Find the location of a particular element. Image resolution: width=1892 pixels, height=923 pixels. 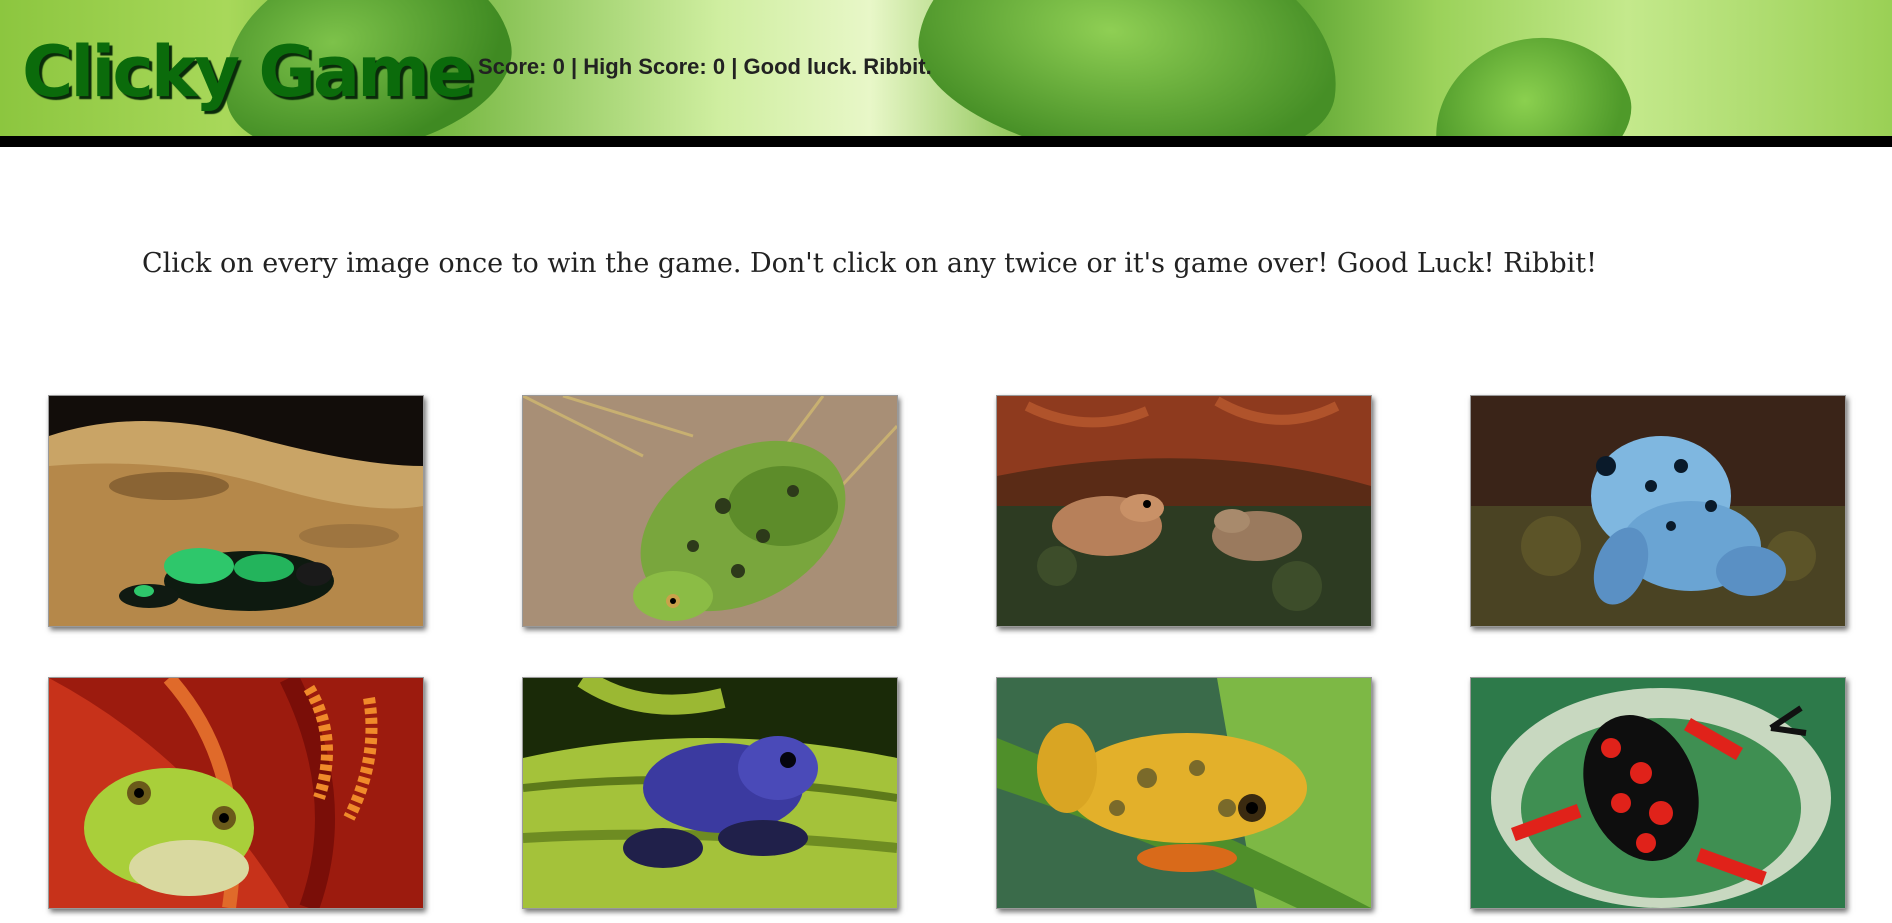

card-green-tree-frog-red-flower is located at coordinates (236, 793).